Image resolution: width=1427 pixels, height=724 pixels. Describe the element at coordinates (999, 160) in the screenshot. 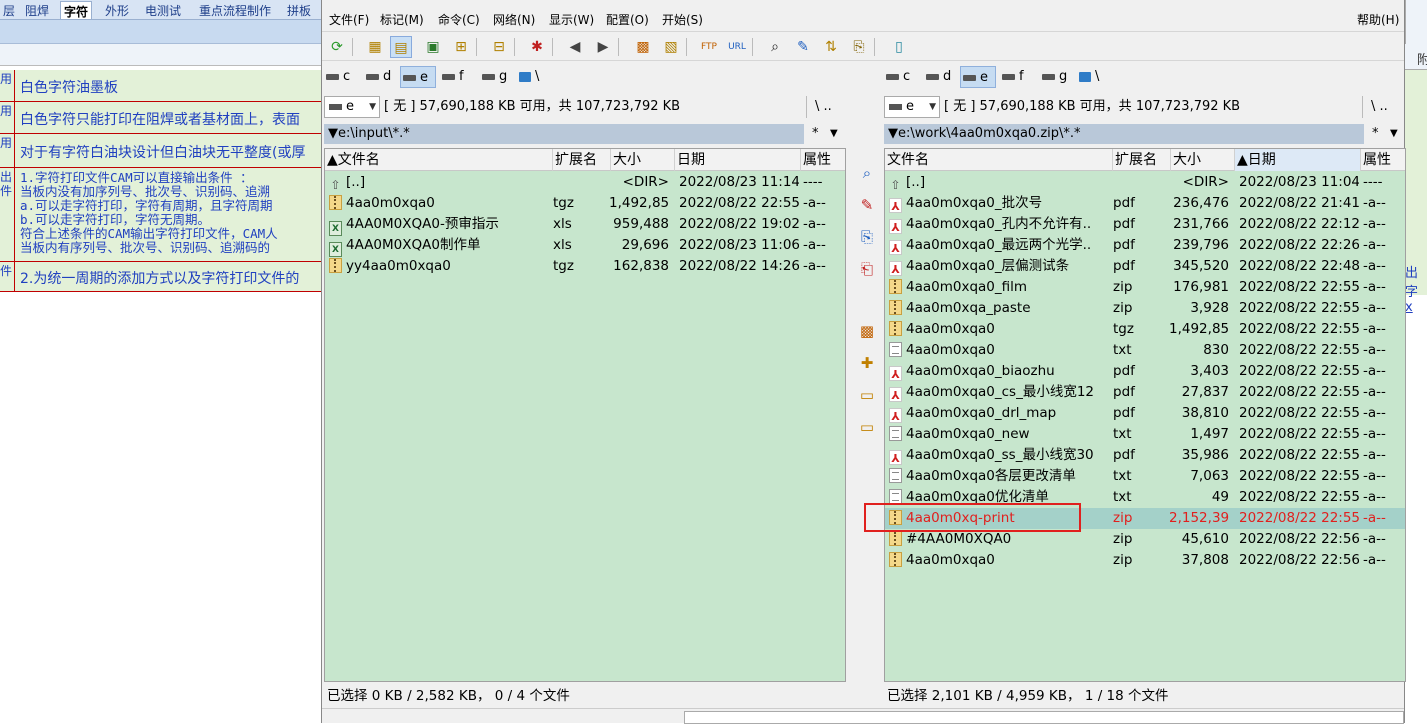

I see `column-name-header: 文件名` at that location.